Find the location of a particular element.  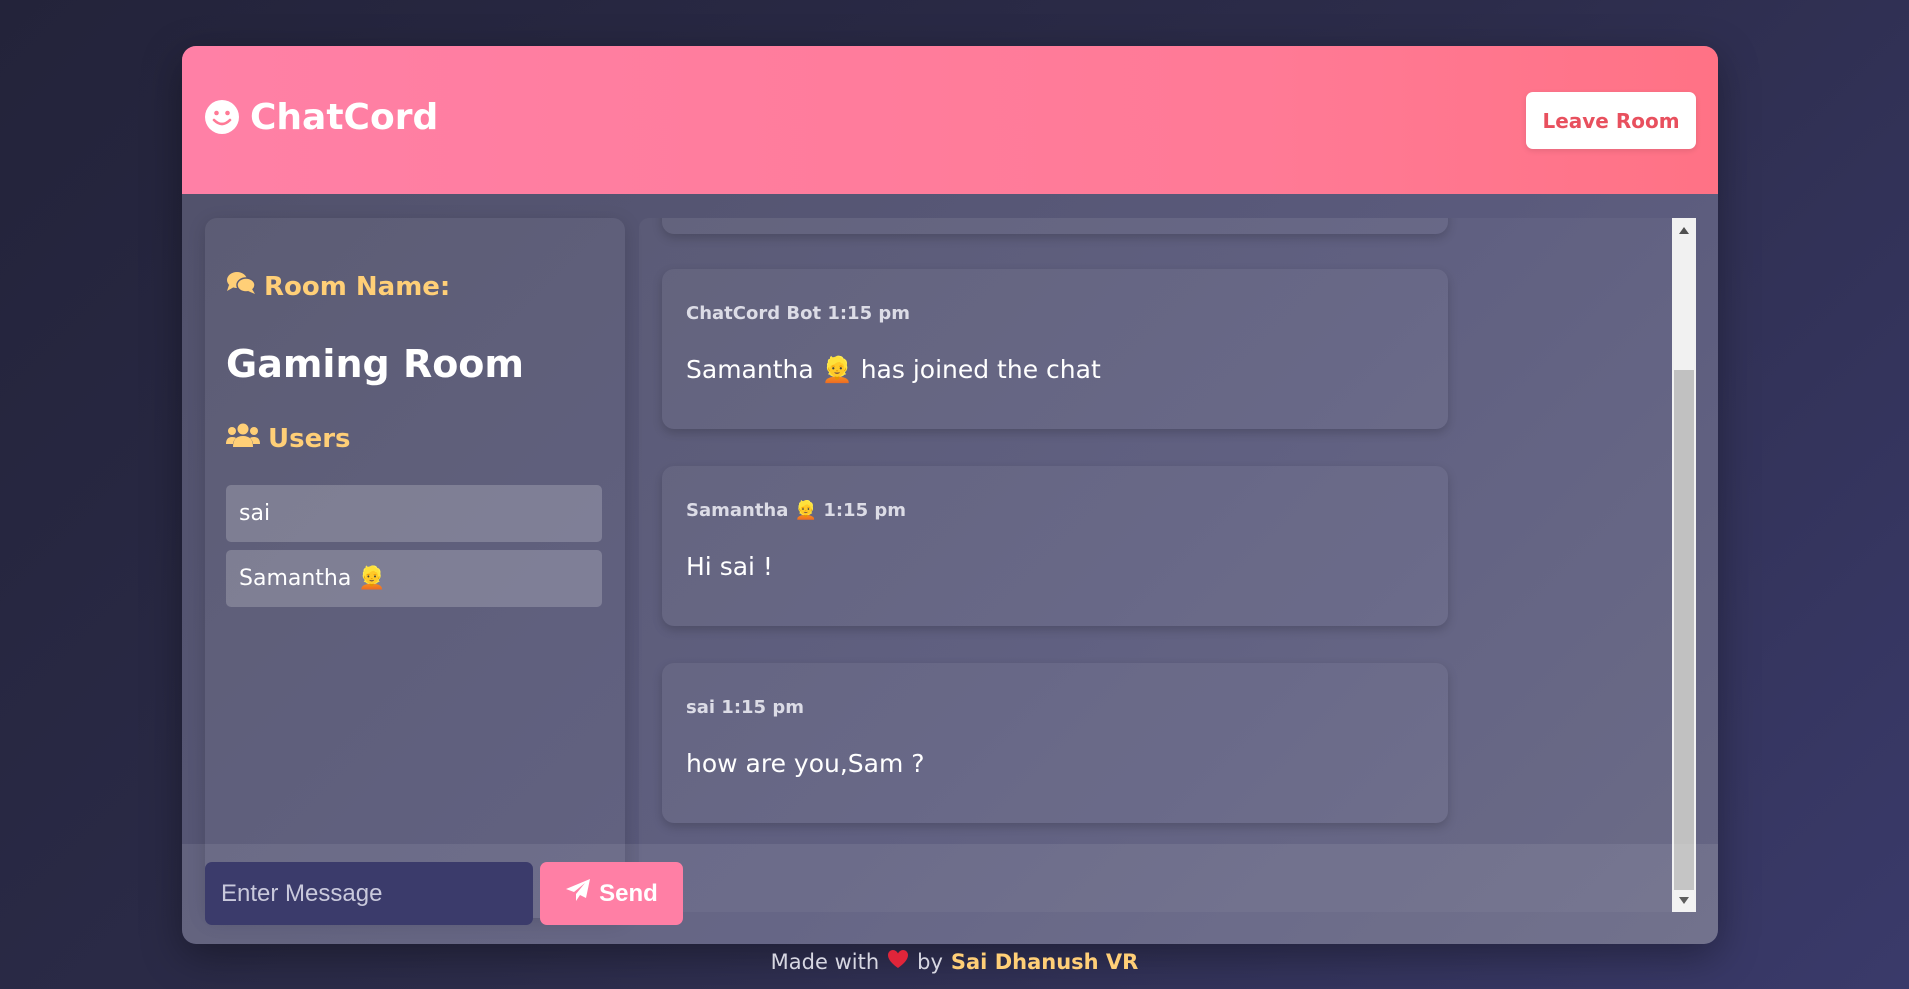

paper-plane-icon is located at coordinates (578, 893).